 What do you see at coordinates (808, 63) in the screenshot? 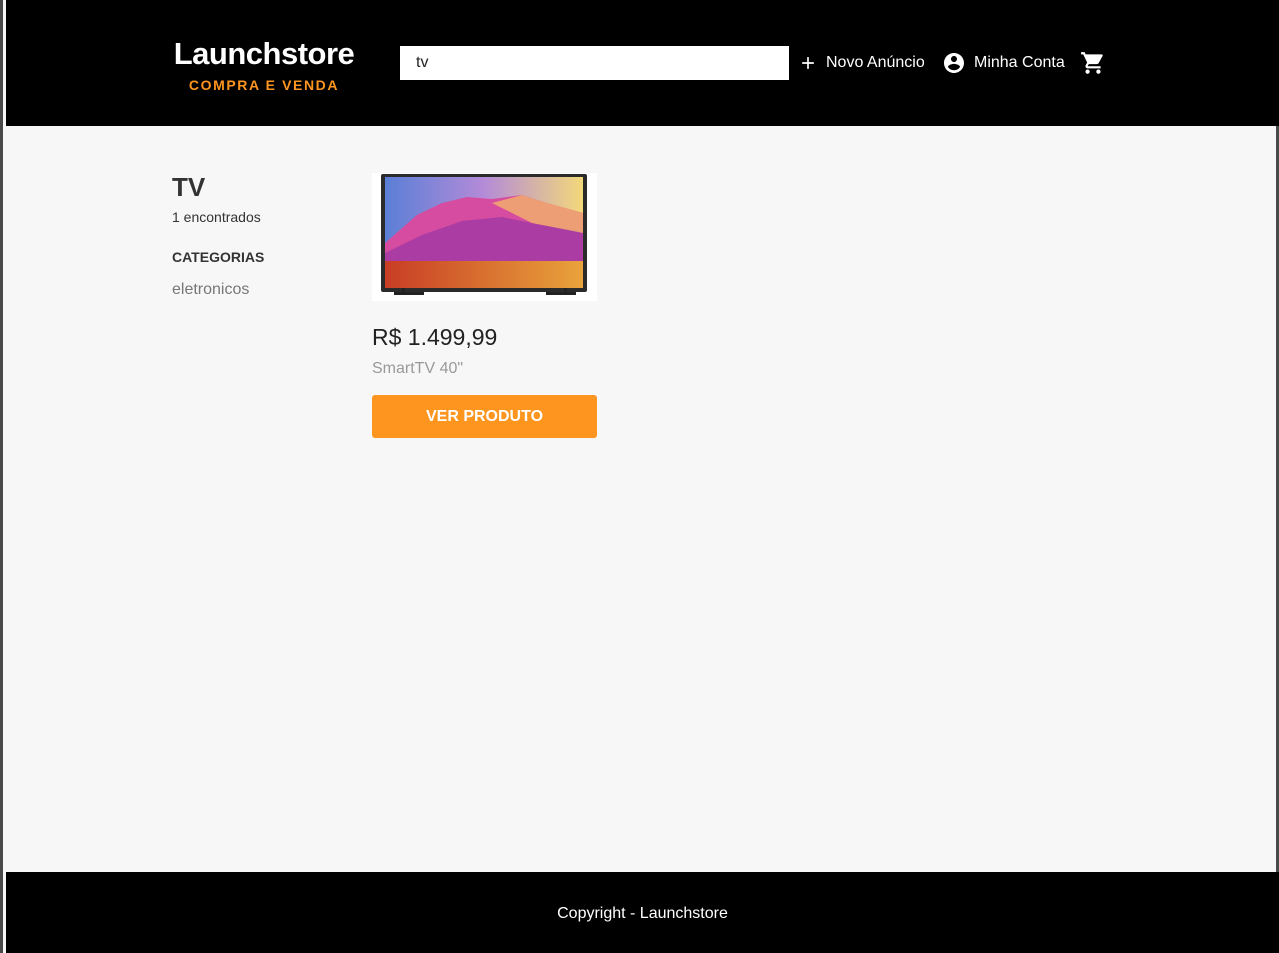
I see `plus-icon` at bounding box center [808, 63].